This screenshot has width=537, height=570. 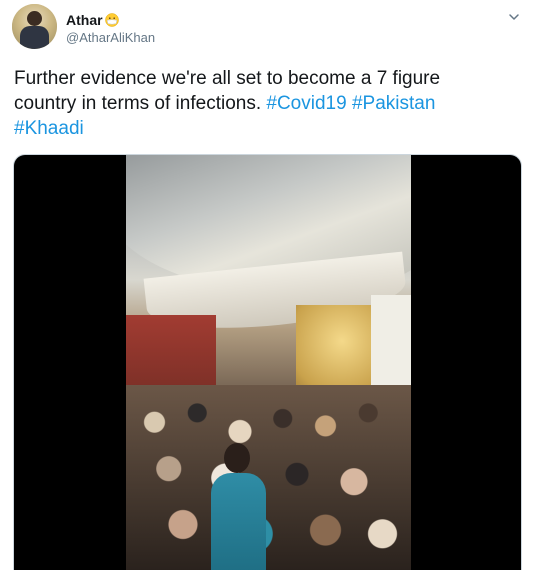 What do you see at coordinates (393, 103) in the screenshot?
I see `hashtag-pakistan: #Pakistan` at bounding box center [393, 103].